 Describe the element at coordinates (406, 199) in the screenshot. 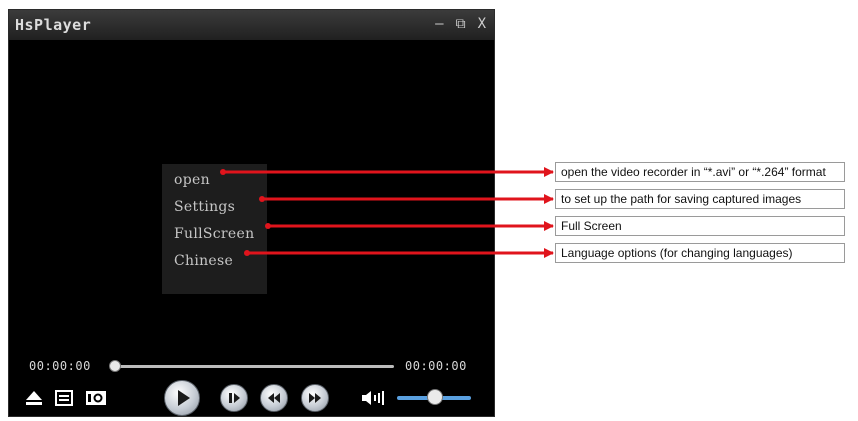

I see `arrow-settings` at that location.